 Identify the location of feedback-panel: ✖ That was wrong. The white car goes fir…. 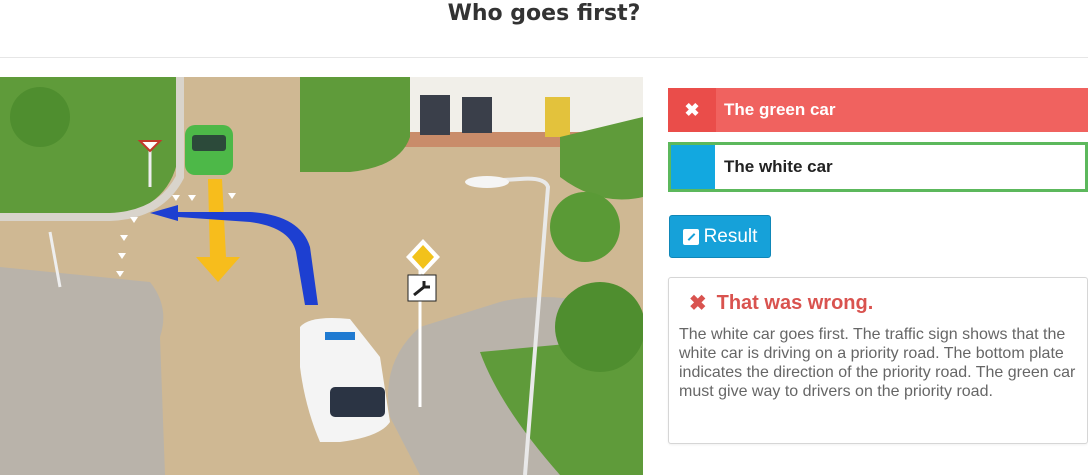
(878, 360).